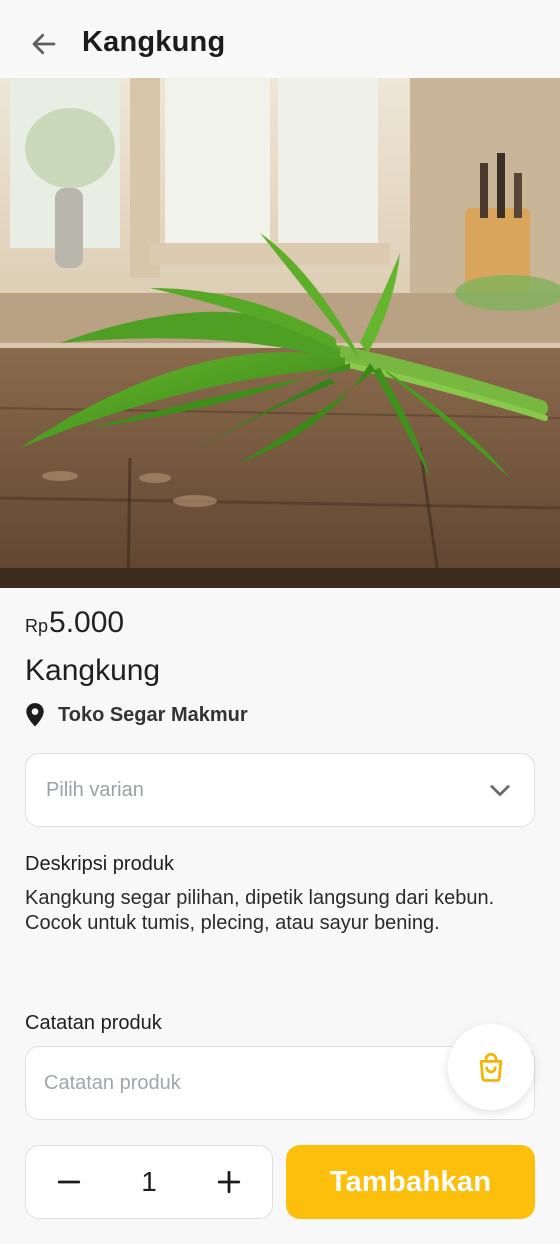 The height and width of the screenshot is (1244, 560). I want to click on variant-select: Pilih varian, so click(280, 790).